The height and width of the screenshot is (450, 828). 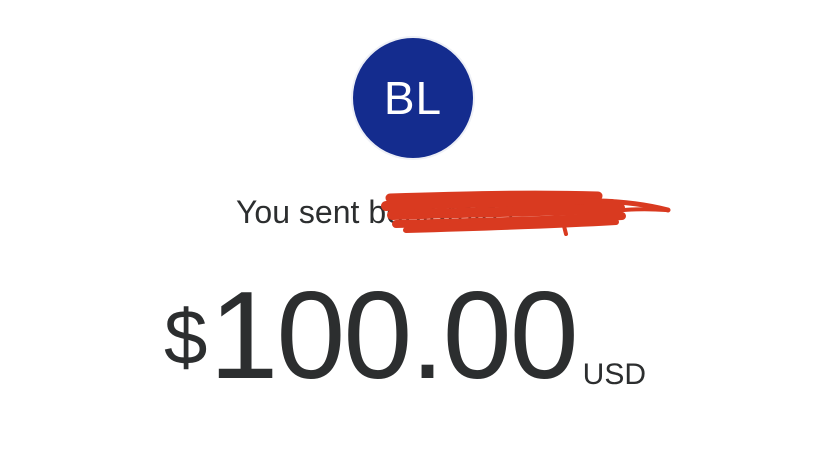 I want to click on avatar-initials: BL, so click(x=413, y=98).